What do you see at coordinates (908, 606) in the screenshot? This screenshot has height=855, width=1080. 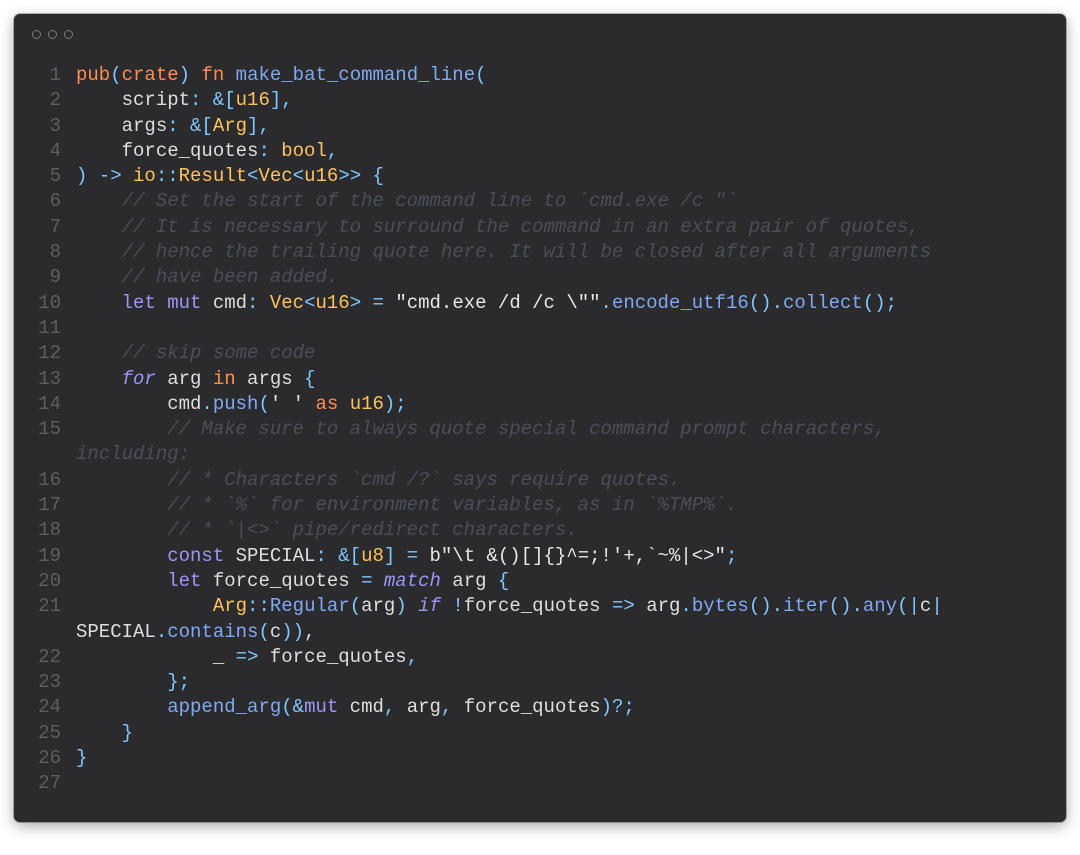 I see `code-token: (|` at bounding box center [908, 606].